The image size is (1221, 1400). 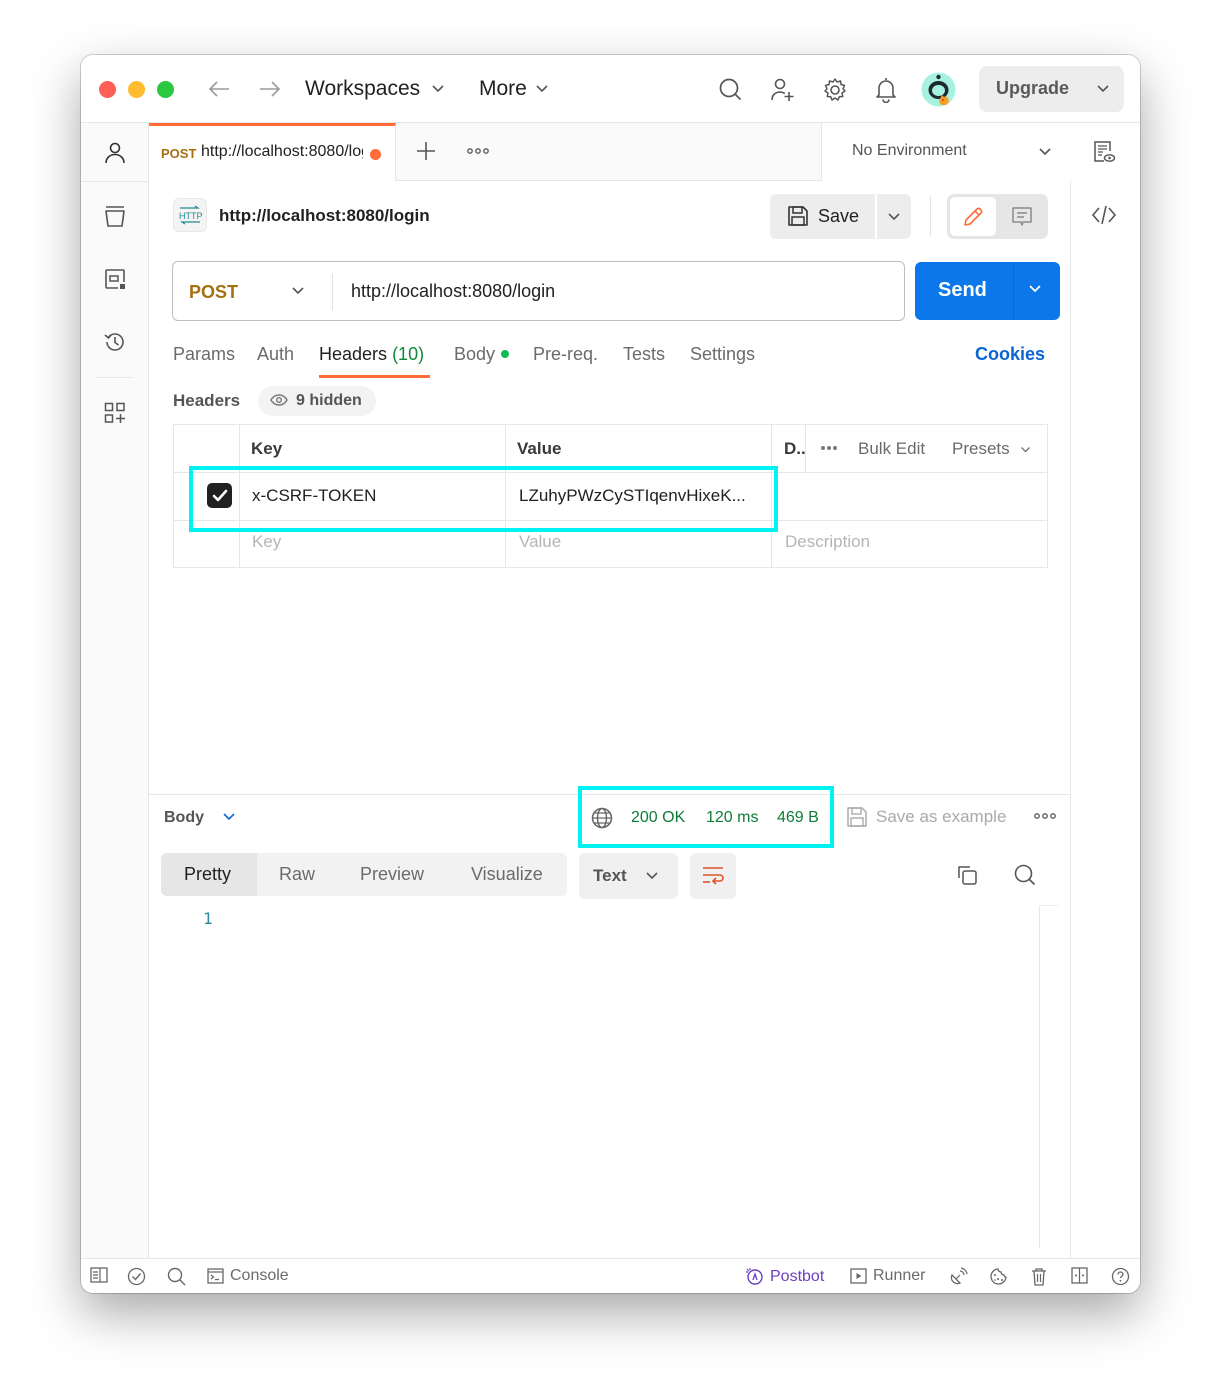 What do you see at coordinates (938, 89) in the screenshot?
I see `user-avatar` at bounding box center [938, 89].